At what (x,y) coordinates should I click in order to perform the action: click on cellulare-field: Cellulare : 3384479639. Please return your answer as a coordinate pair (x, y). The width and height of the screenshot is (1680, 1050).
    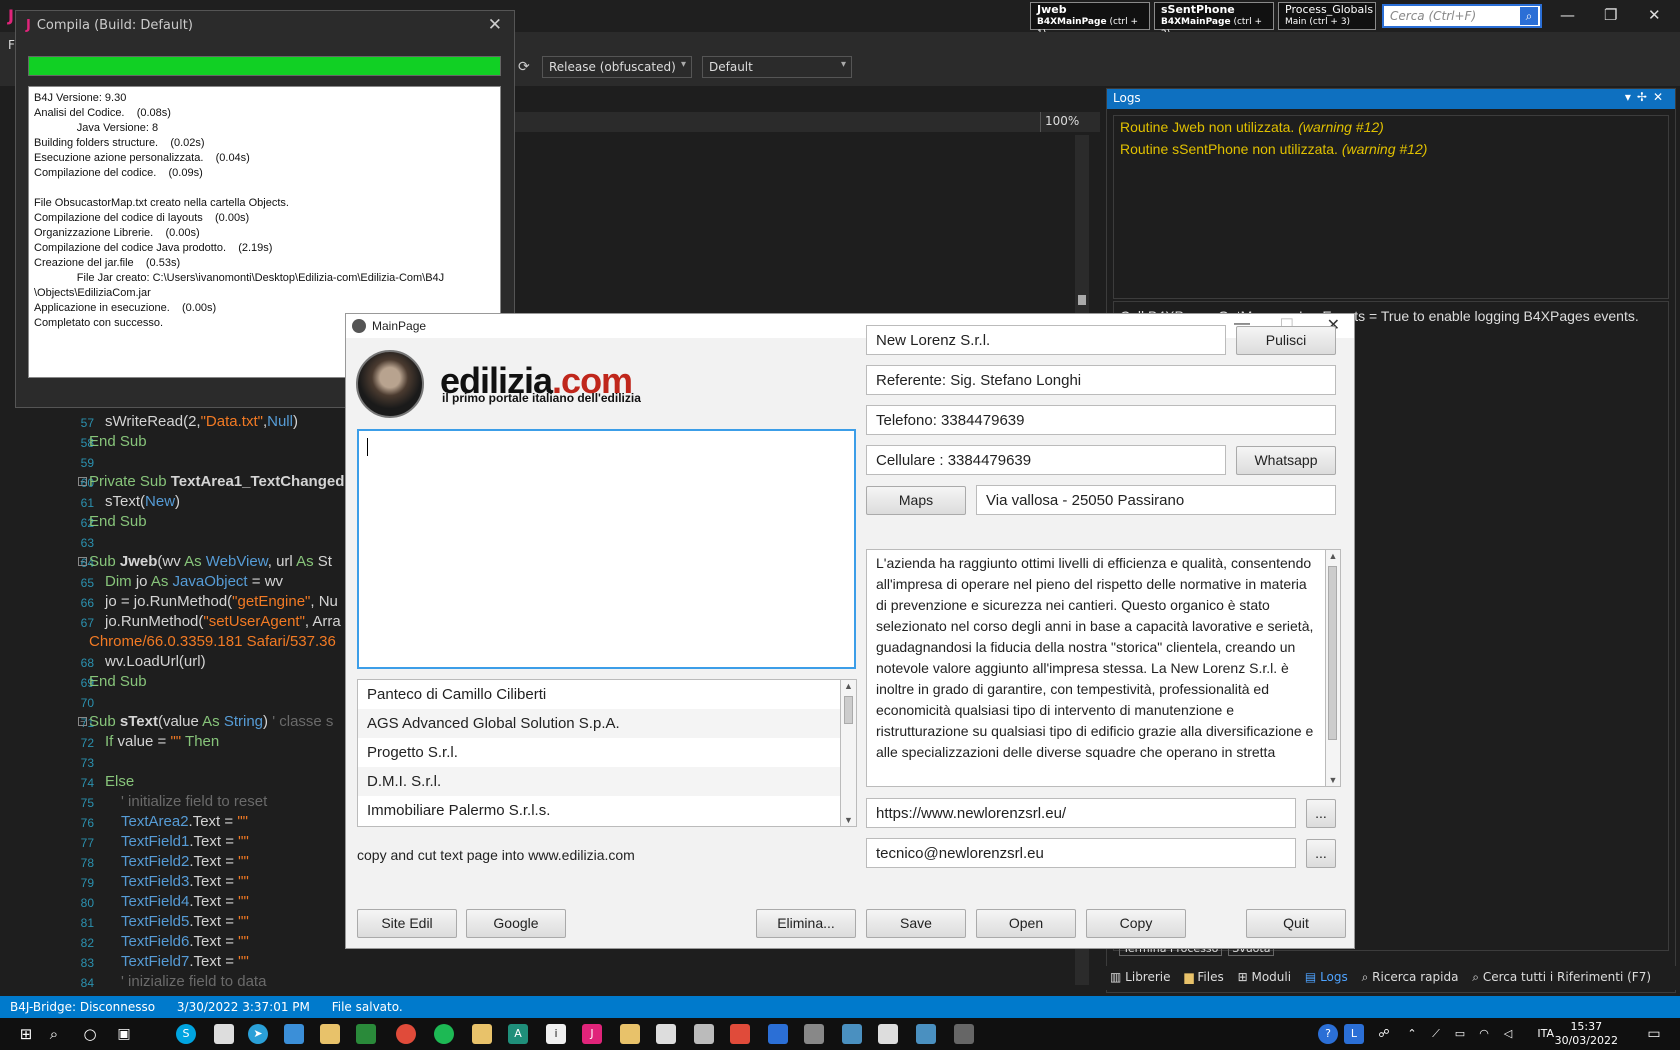
    Looking at the image, I should click on (1046, 460).